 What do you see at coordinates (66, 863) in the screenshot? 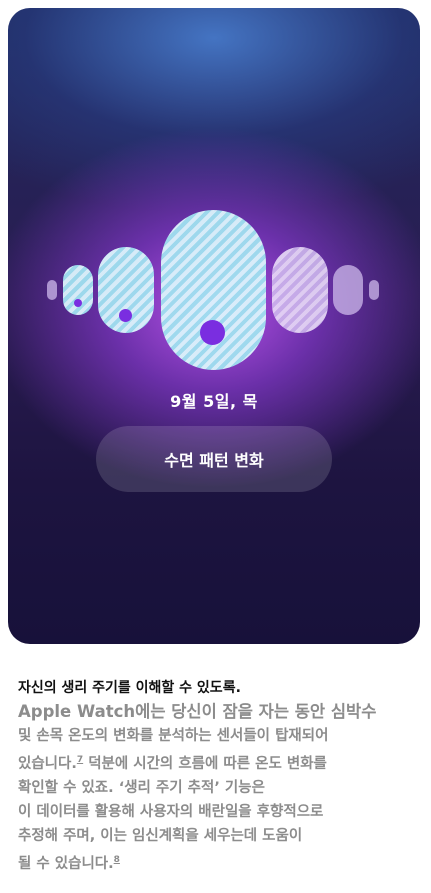
I see `description-text: 될 수 있습니다.` at bounding box center [66, 863].